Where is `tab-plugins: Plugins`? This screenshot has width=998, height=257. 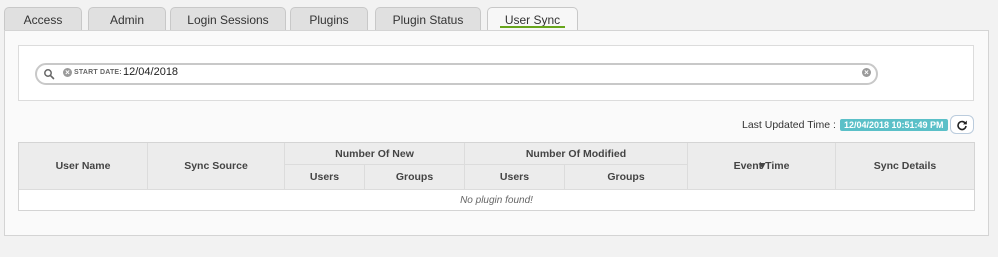 tab-plugins: Plugins is located at coordinates (329, 19).